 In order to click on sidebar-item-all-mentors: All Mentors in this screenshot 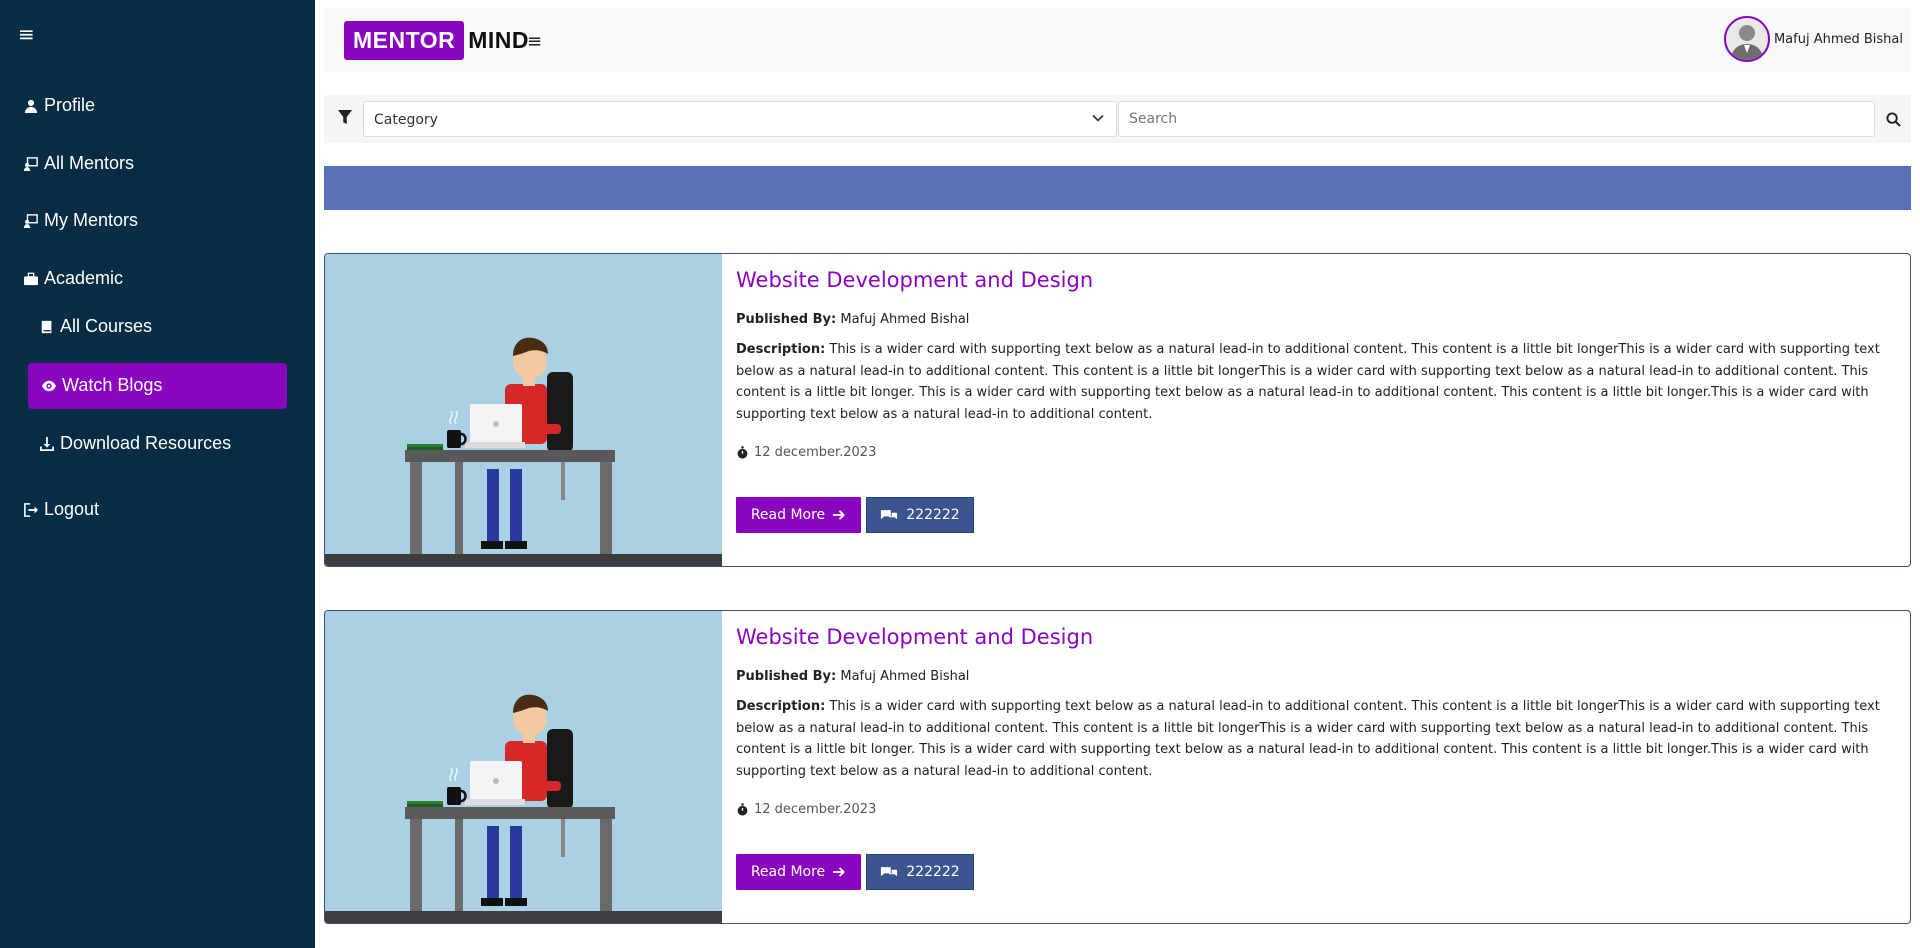, I will do `click(79, 163)`.